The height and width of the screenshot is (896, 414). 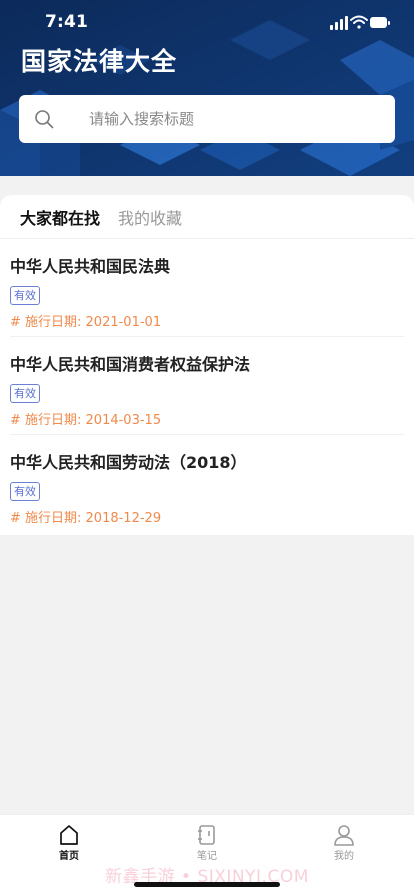 What do you see at coordinates (207, 386) in the screenshot?
I see `list-item: 中华人民共和国消费者权益保护法 有效 # 施行日期: 2014-03-15` at bounding box center [207, 386].